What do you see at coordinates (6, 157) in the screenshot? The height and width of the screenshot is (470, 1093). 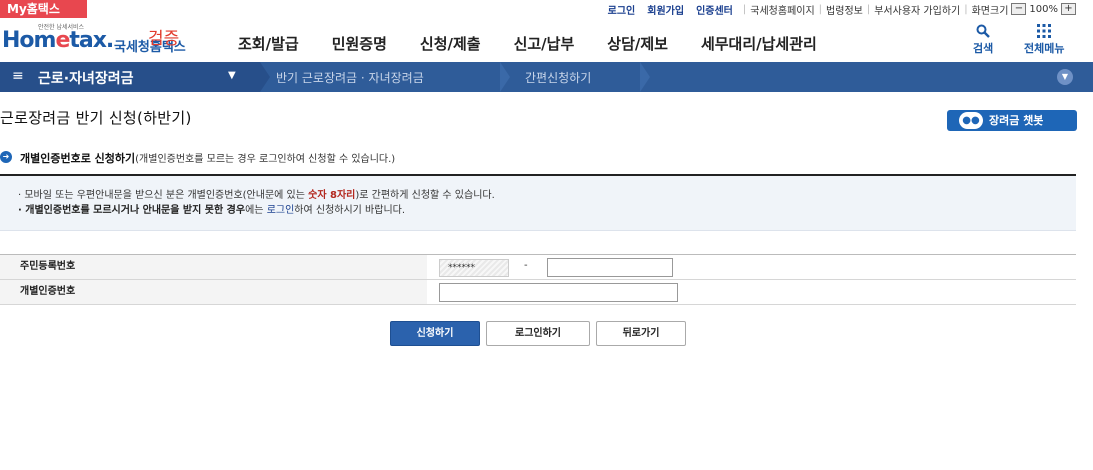 I see `arrow-right-icon: ➜` at bounding box center [6, 157].